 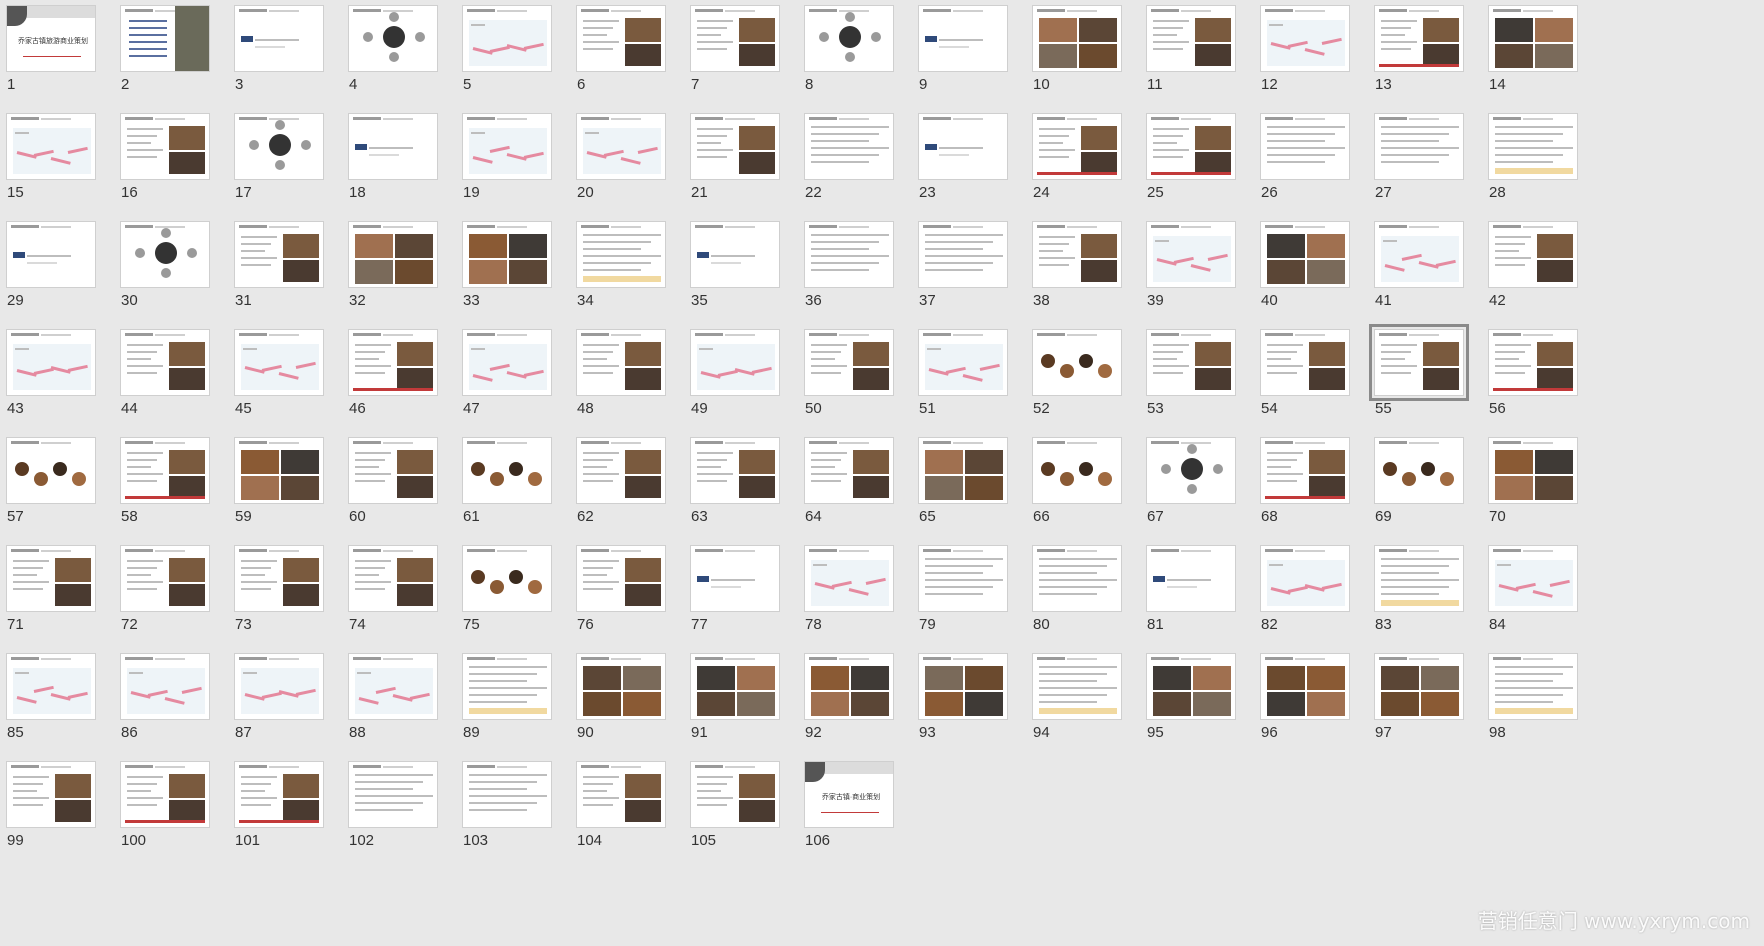 What do you see at coordinates (522, 602) in the screenshot?
I see `slide-thumbnail-75: 75` at bounding box center [522, 602].